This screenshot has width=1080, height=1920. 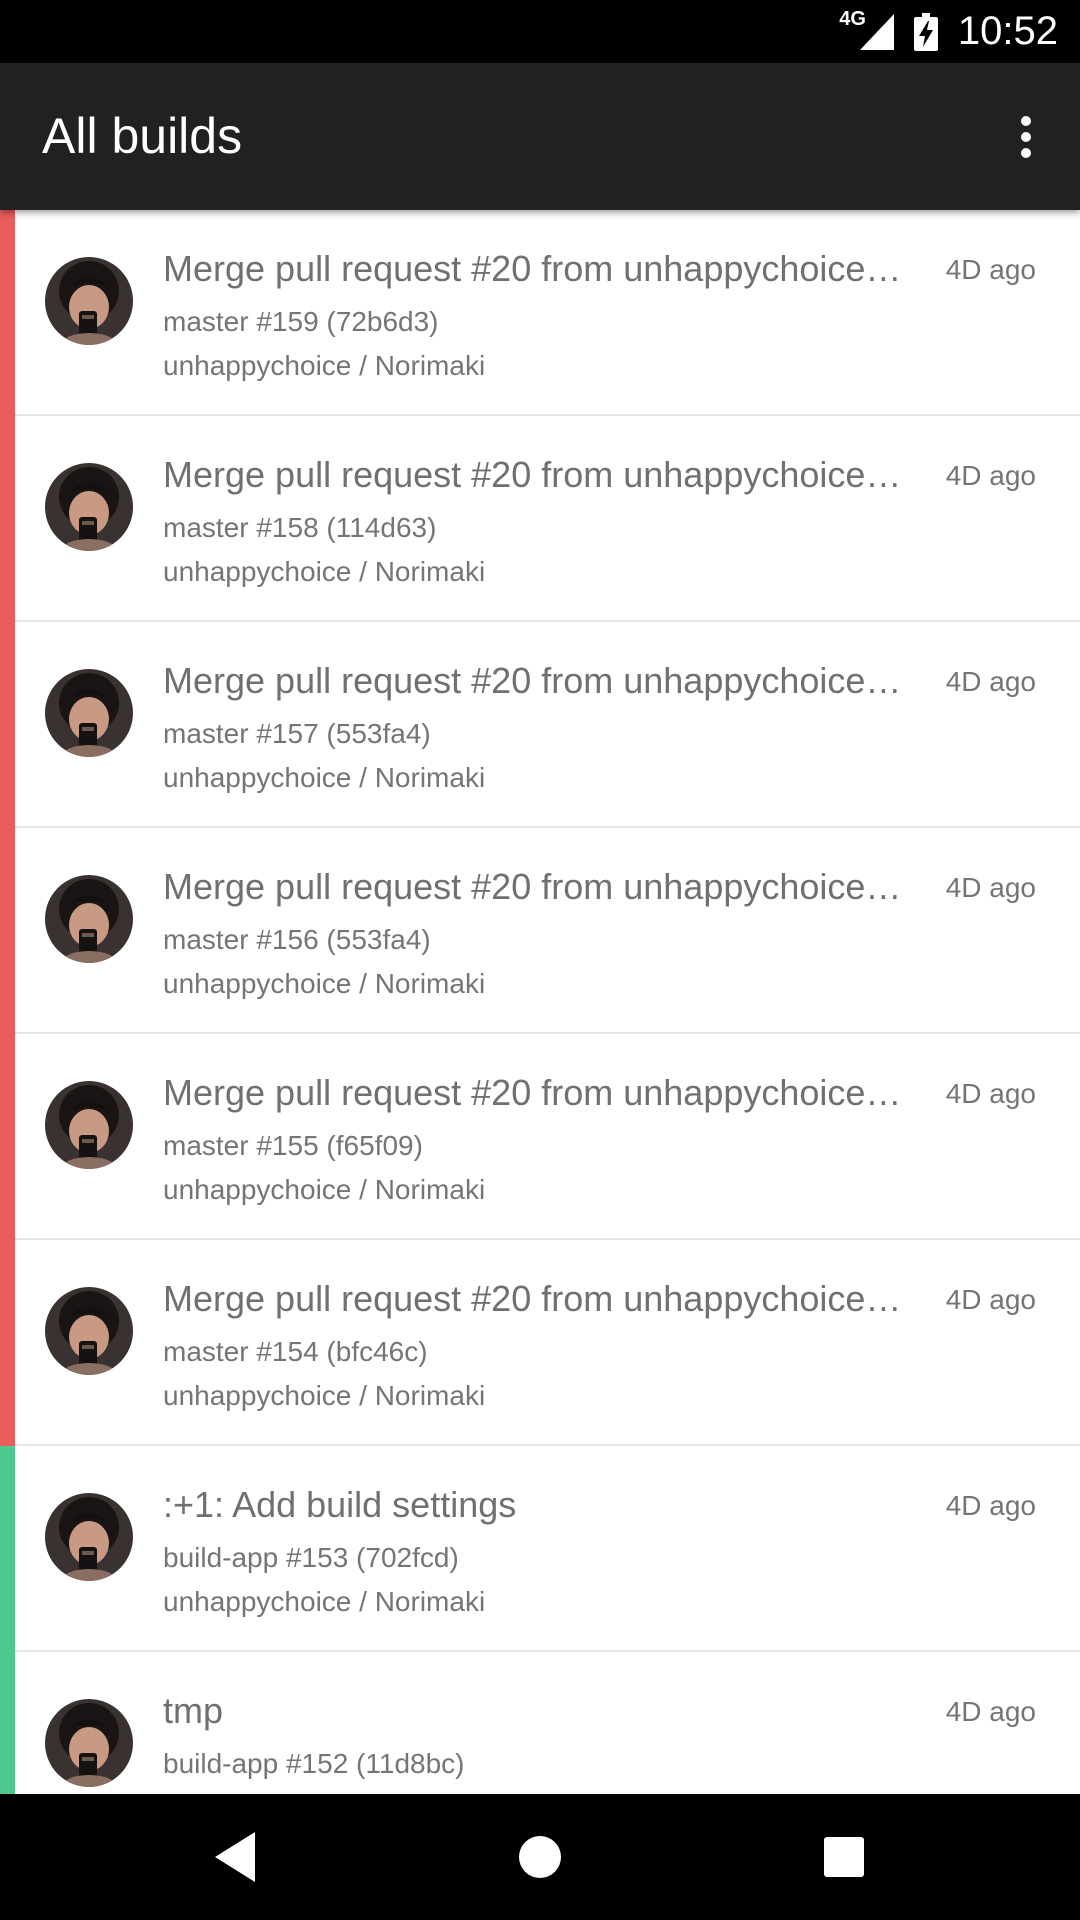 What do you see at coordinates (844, 1857) in the screenshot?
I see `recents-icon` at bounding box center [844, 1857].